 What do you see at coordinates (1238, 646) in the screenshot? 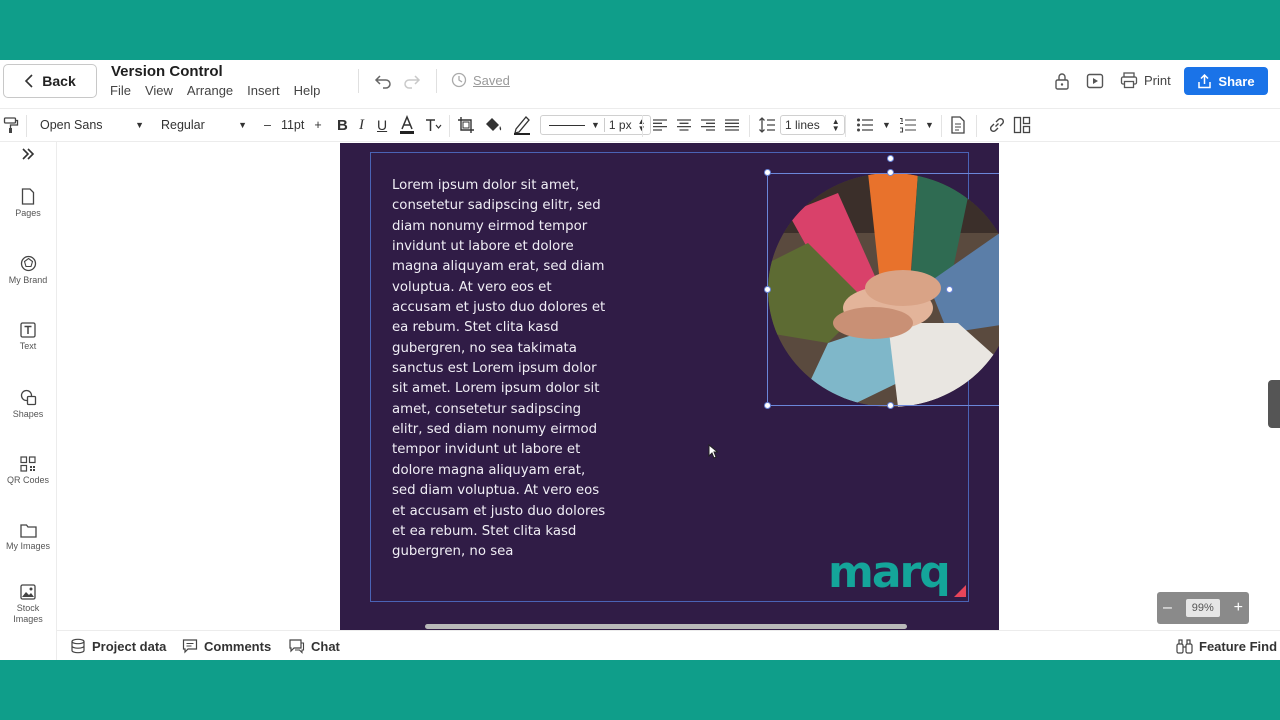
I see `feature-find-label: Feature Find` at bounding box center [1238, 646].